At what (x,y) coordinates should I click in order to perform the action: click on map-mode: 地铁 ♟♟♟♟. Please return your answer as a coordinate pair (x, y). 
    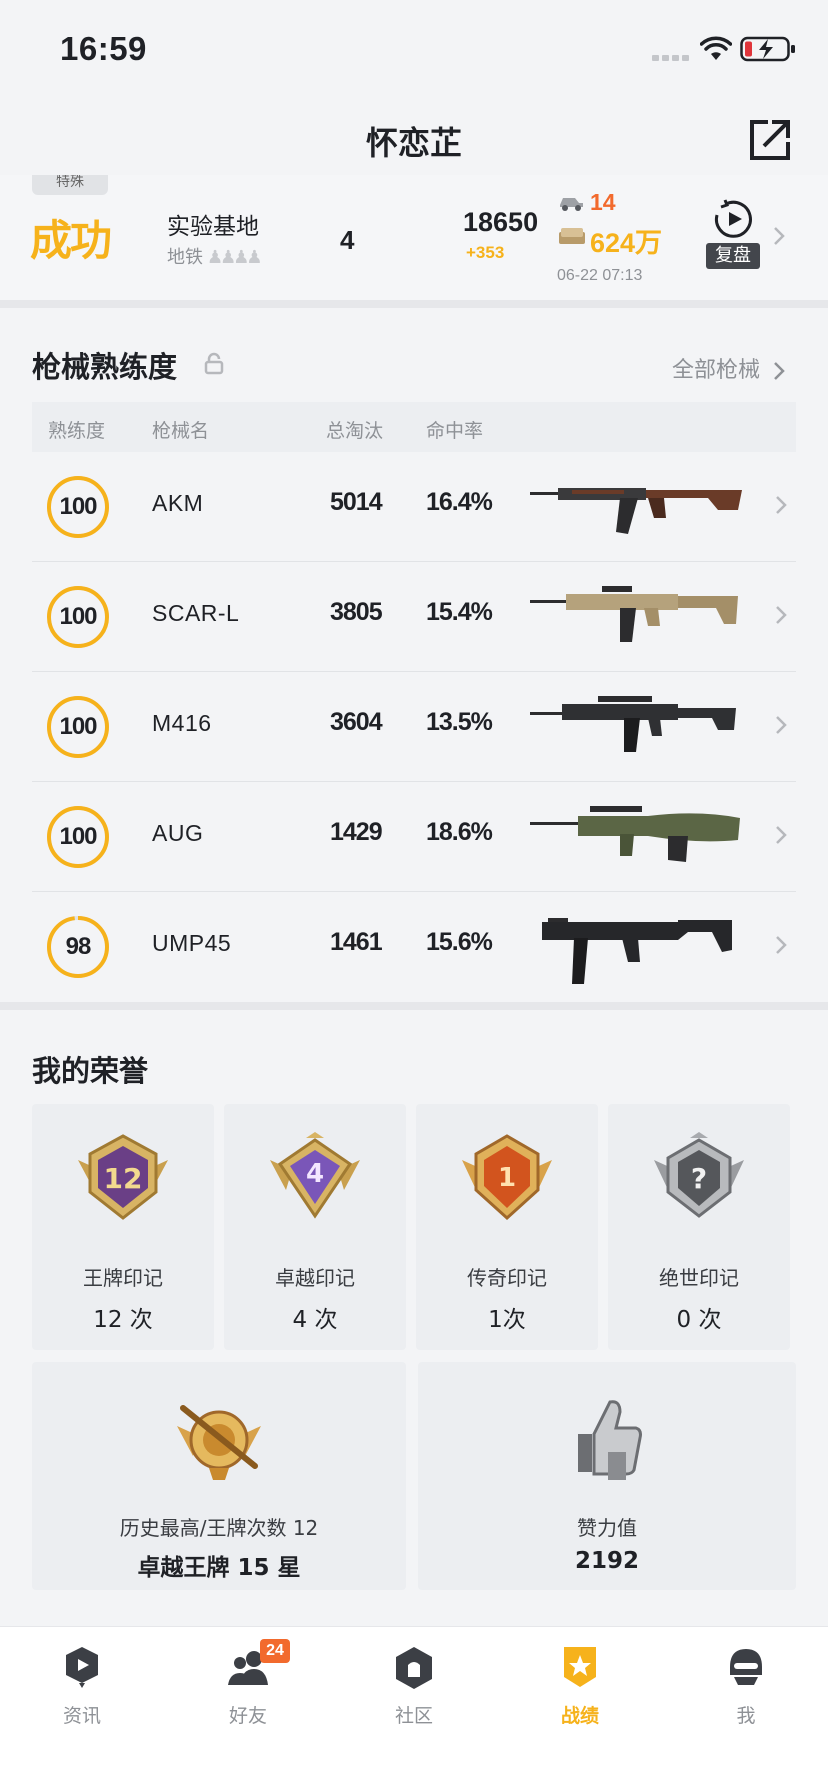
    Looking at the image, I should click on (215, 256).